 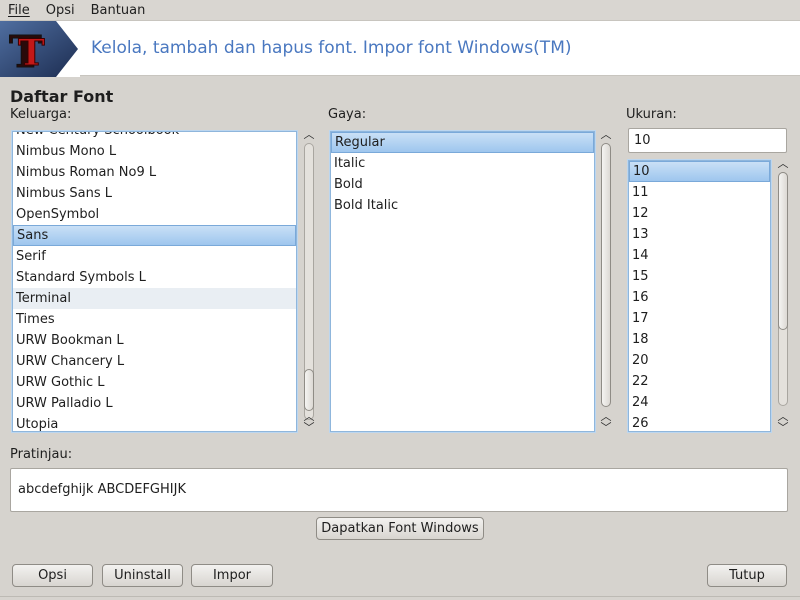 What do you see at coordinates (154, 277) in the screenshot?
I see `family-list-item: Standard Symbols L` at bounding box center [154, 277].